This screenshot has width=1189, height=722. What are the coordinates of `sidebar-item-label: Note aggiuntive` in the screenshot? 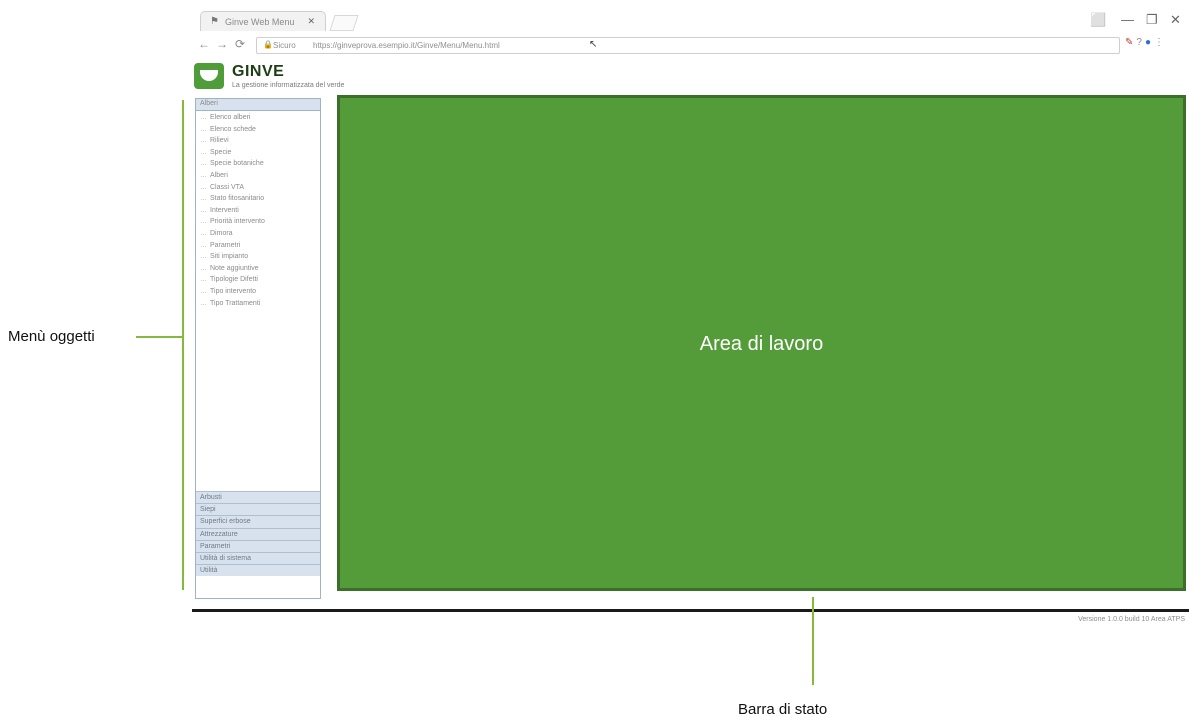 It's located at (234, 268).